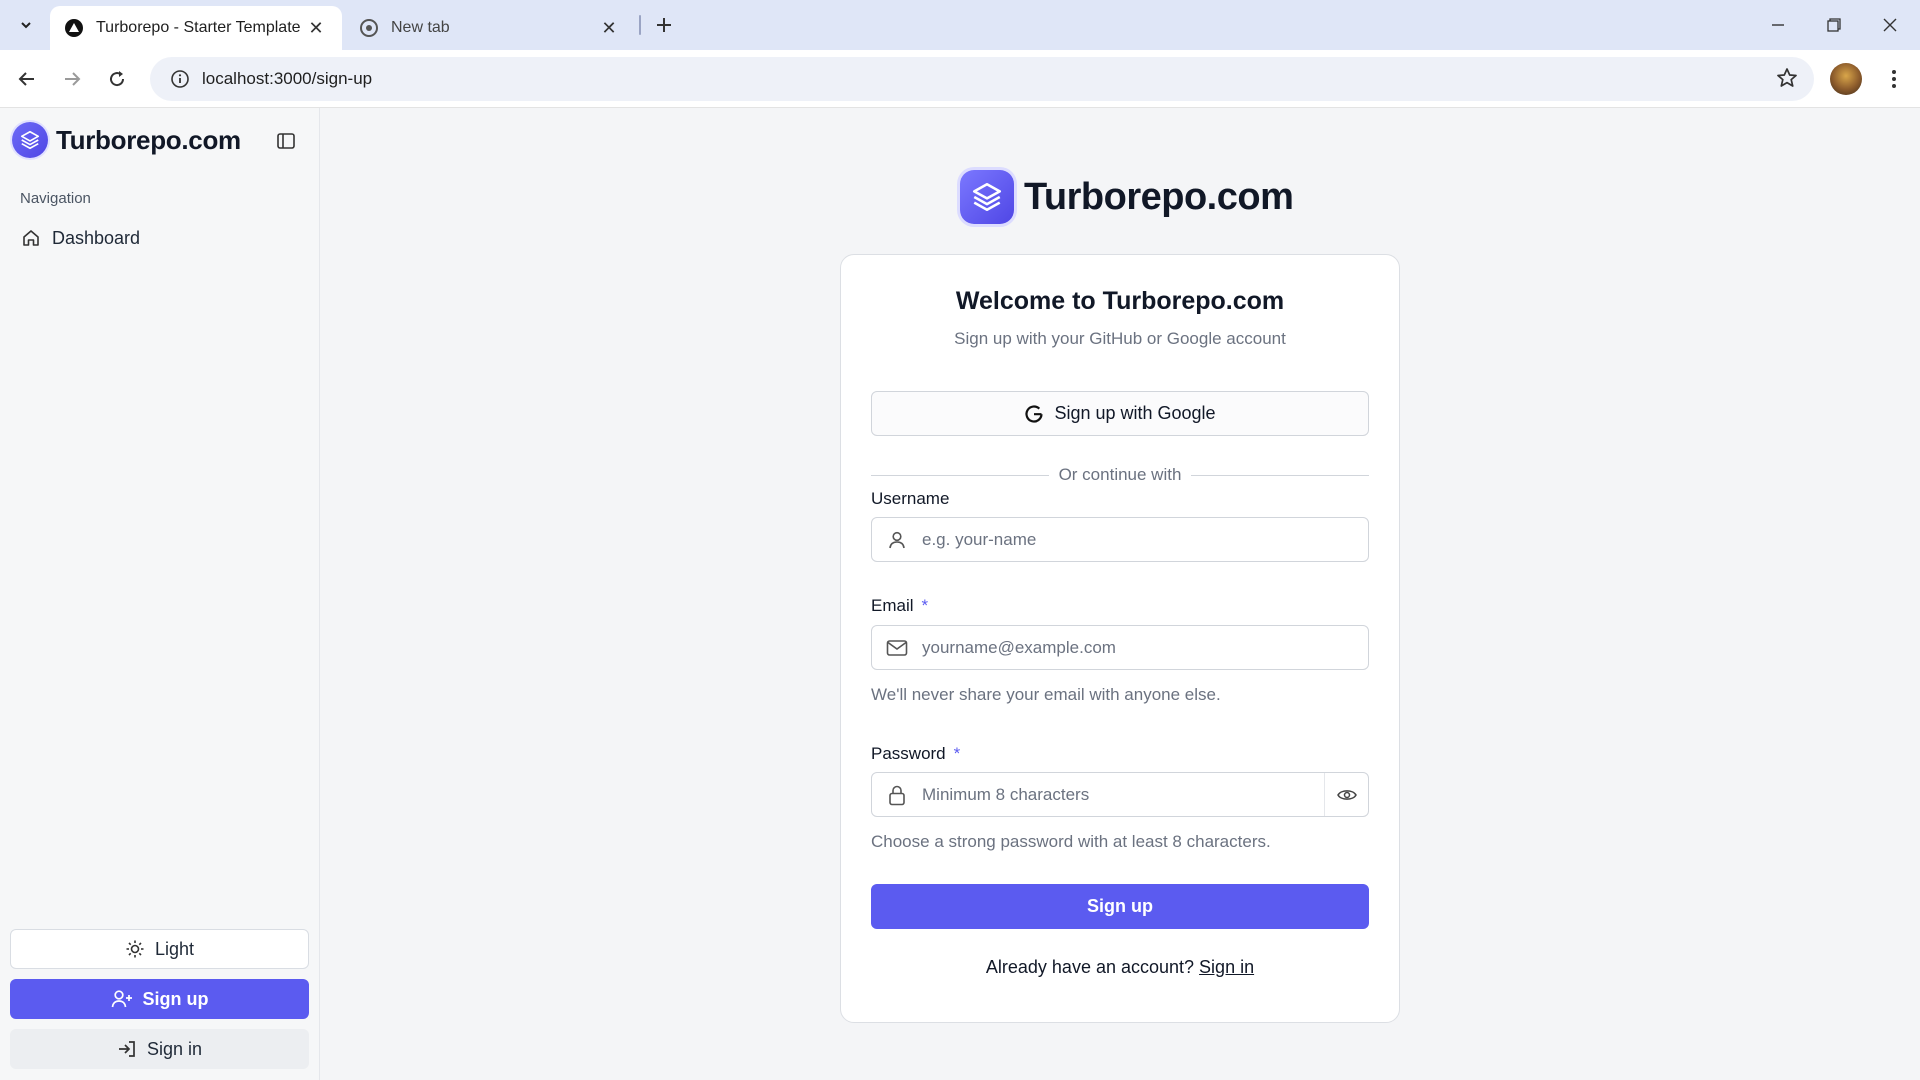 This screenshot has height=1080, width=1920. I want to click on arrow-left-icon, so click(26, 79).